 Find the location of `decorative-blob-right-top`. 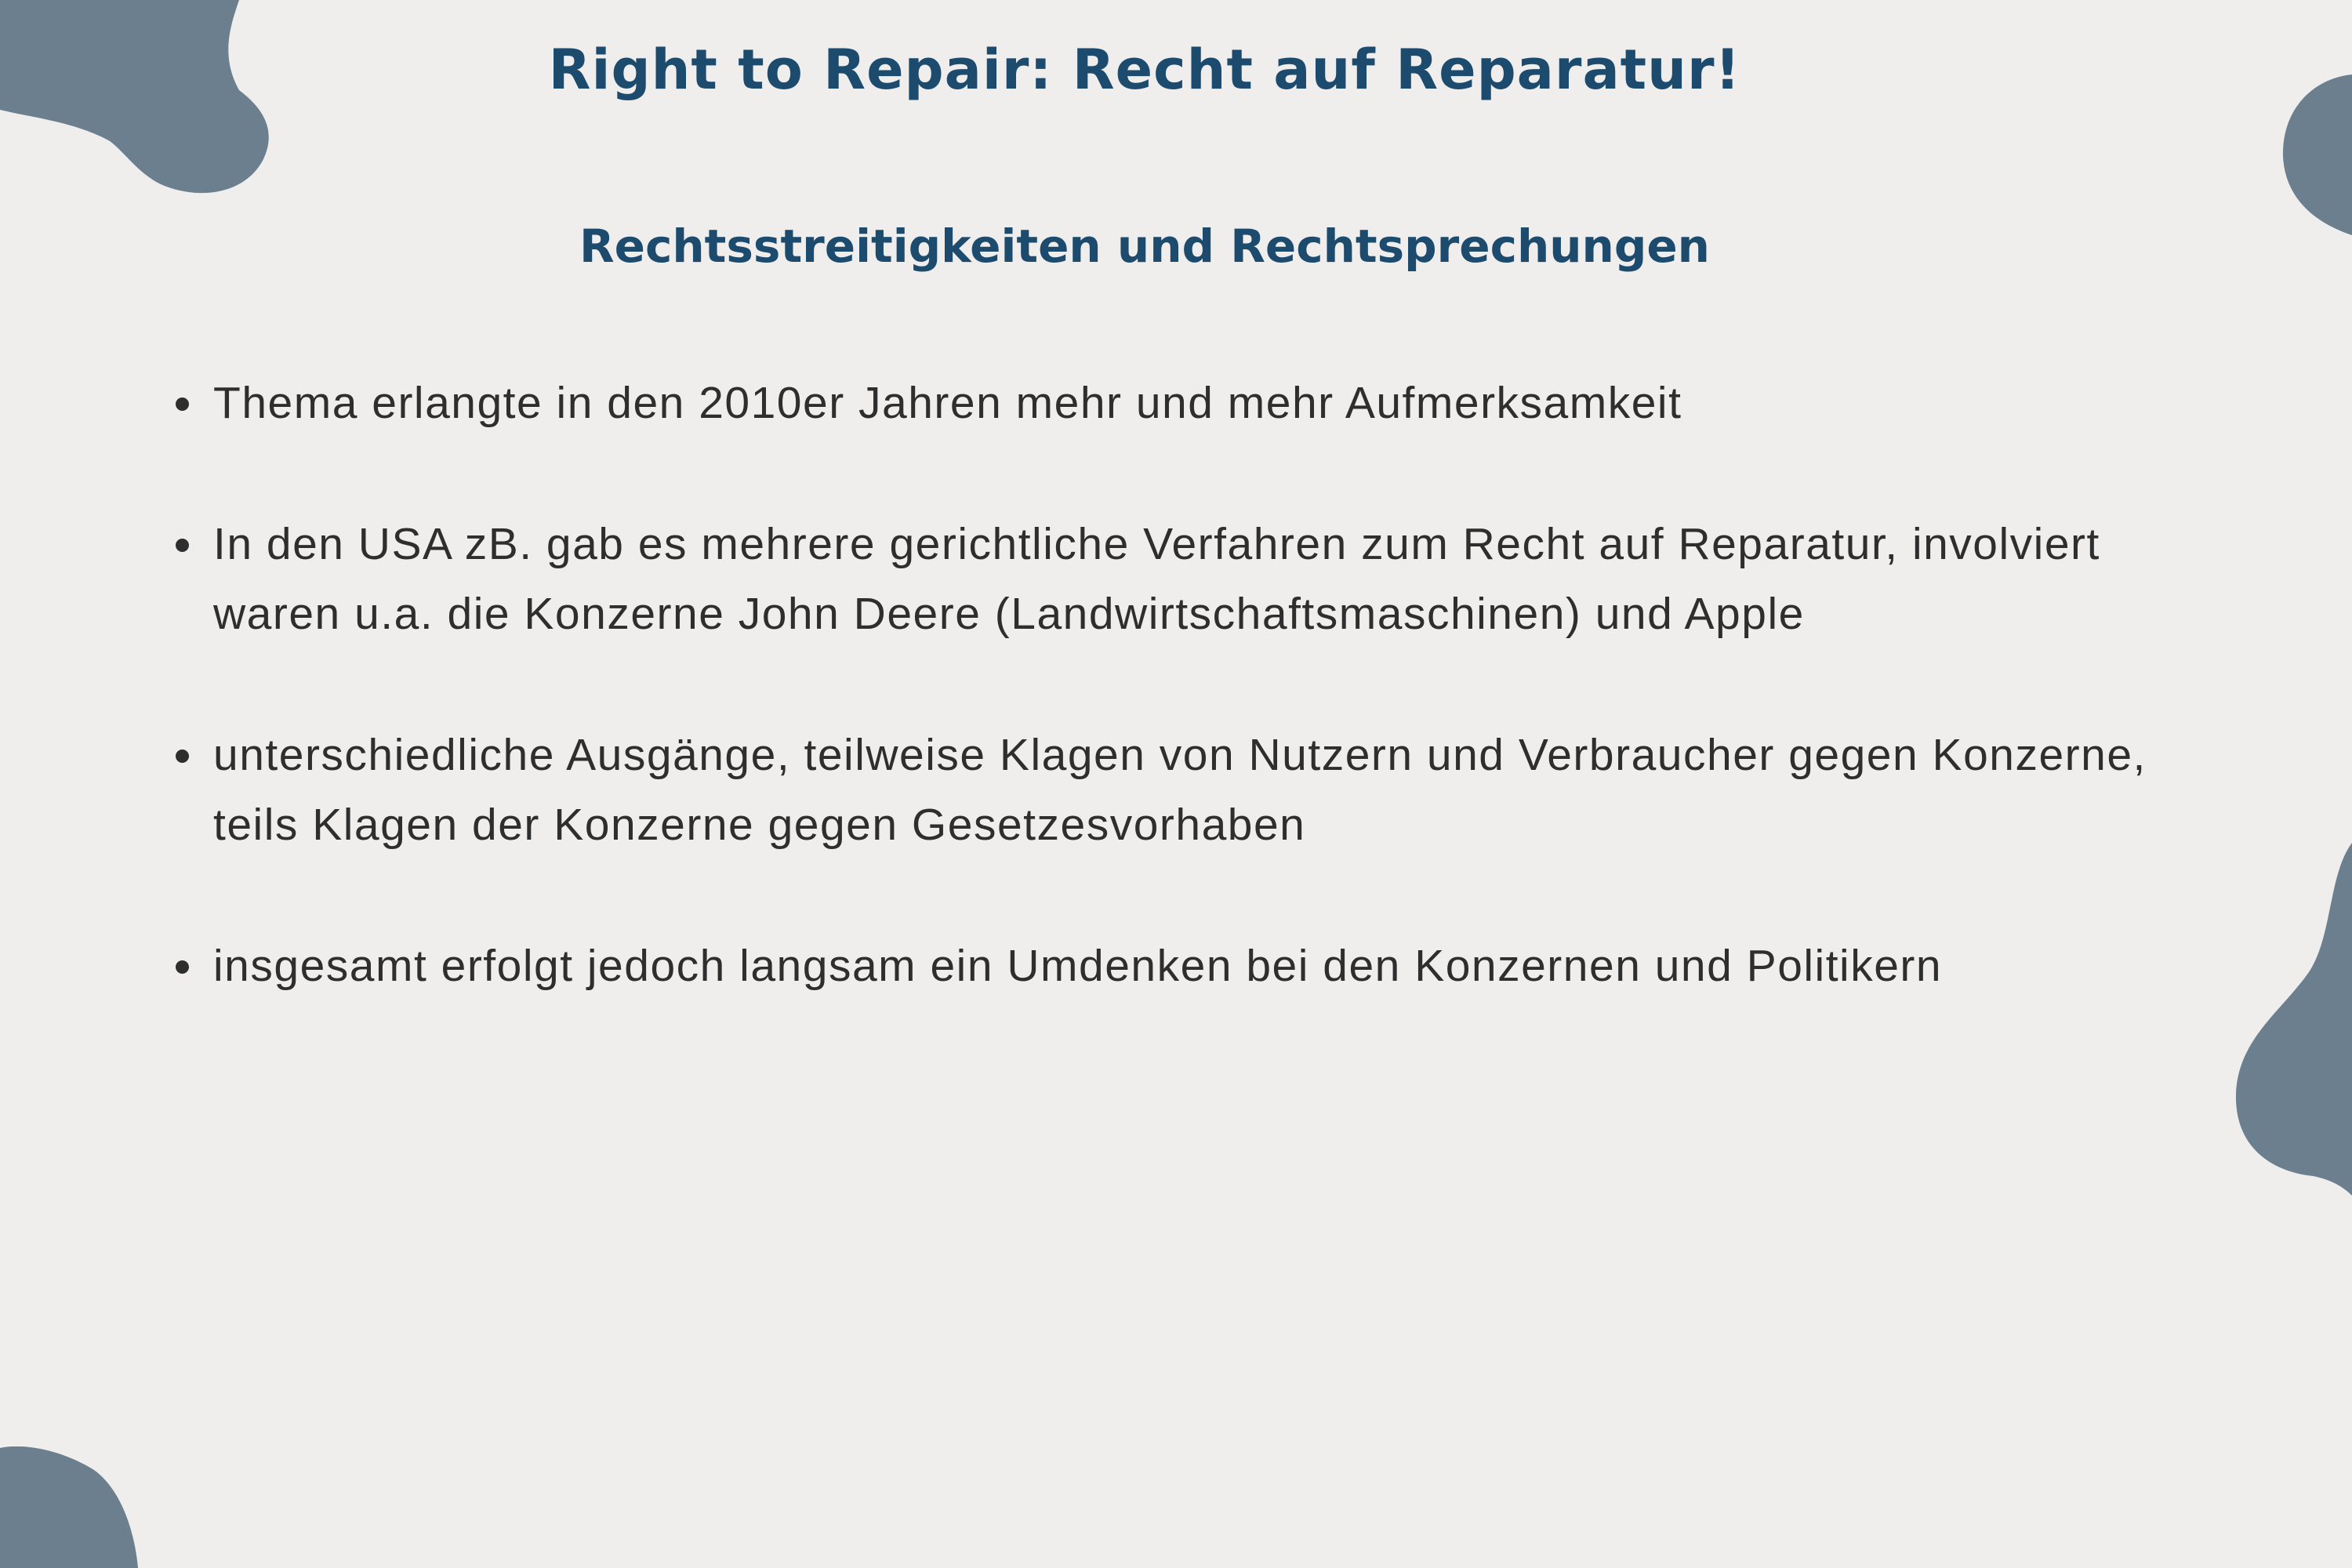

decorative-blob-right-top is located at coordinates (2317, 154).